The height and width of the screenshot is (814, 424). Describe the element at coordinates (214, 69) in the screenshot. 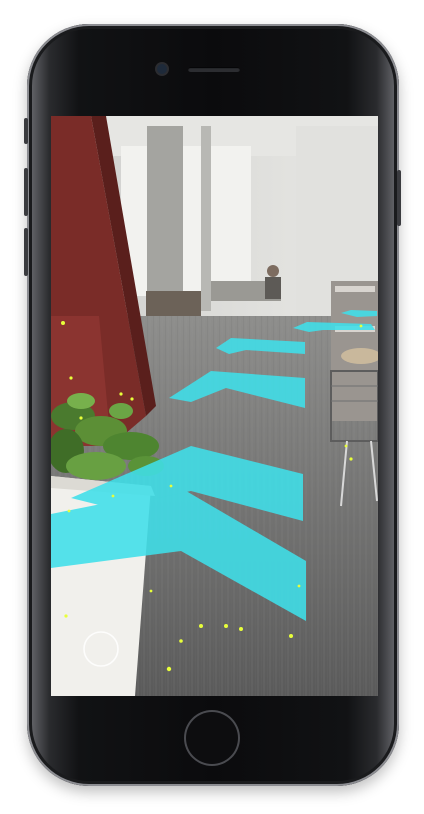

I see `earpiece-speaker` at that location.